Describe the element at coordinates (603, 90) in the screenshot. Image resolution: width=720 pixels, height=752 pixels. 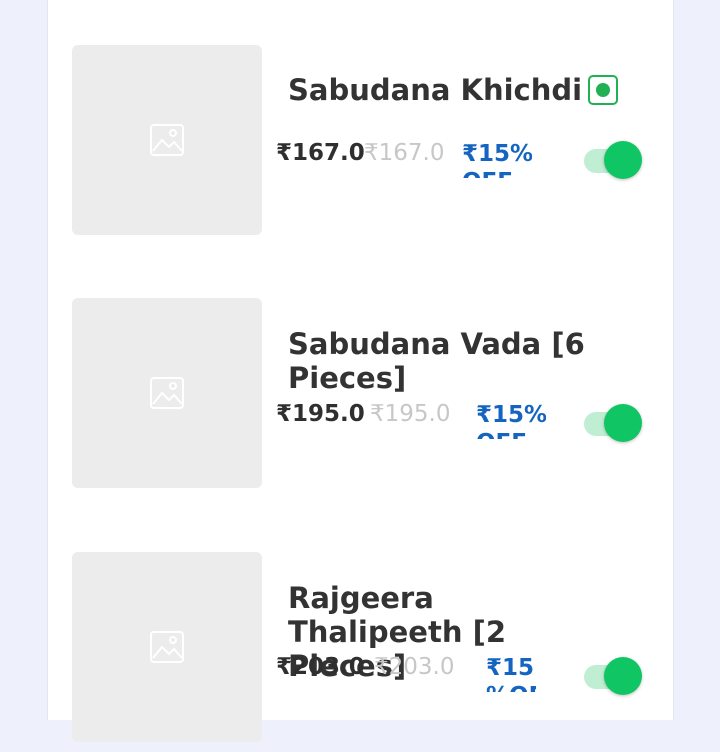
I see `veg-indicator-icon` at that location.